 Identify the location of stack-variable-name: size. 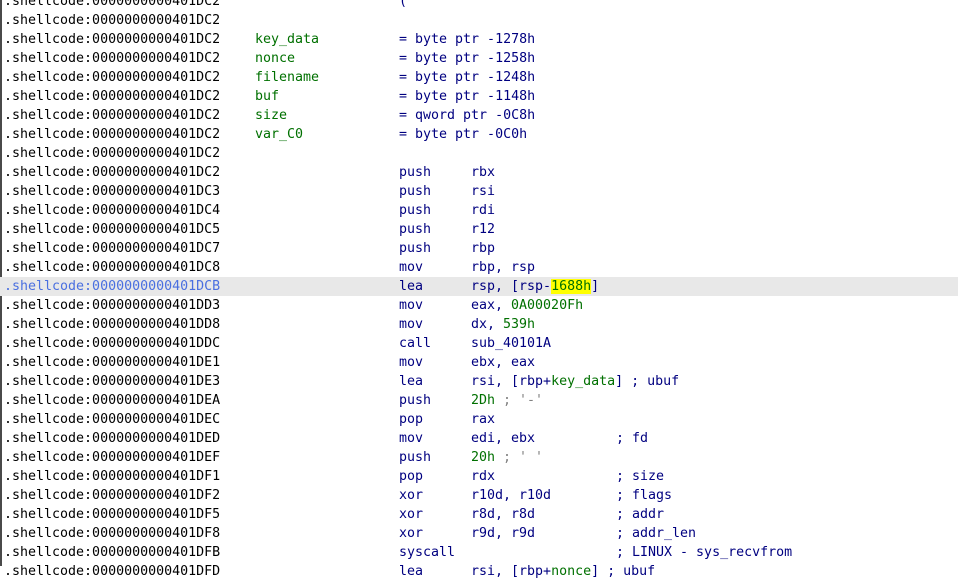
(271, 115).